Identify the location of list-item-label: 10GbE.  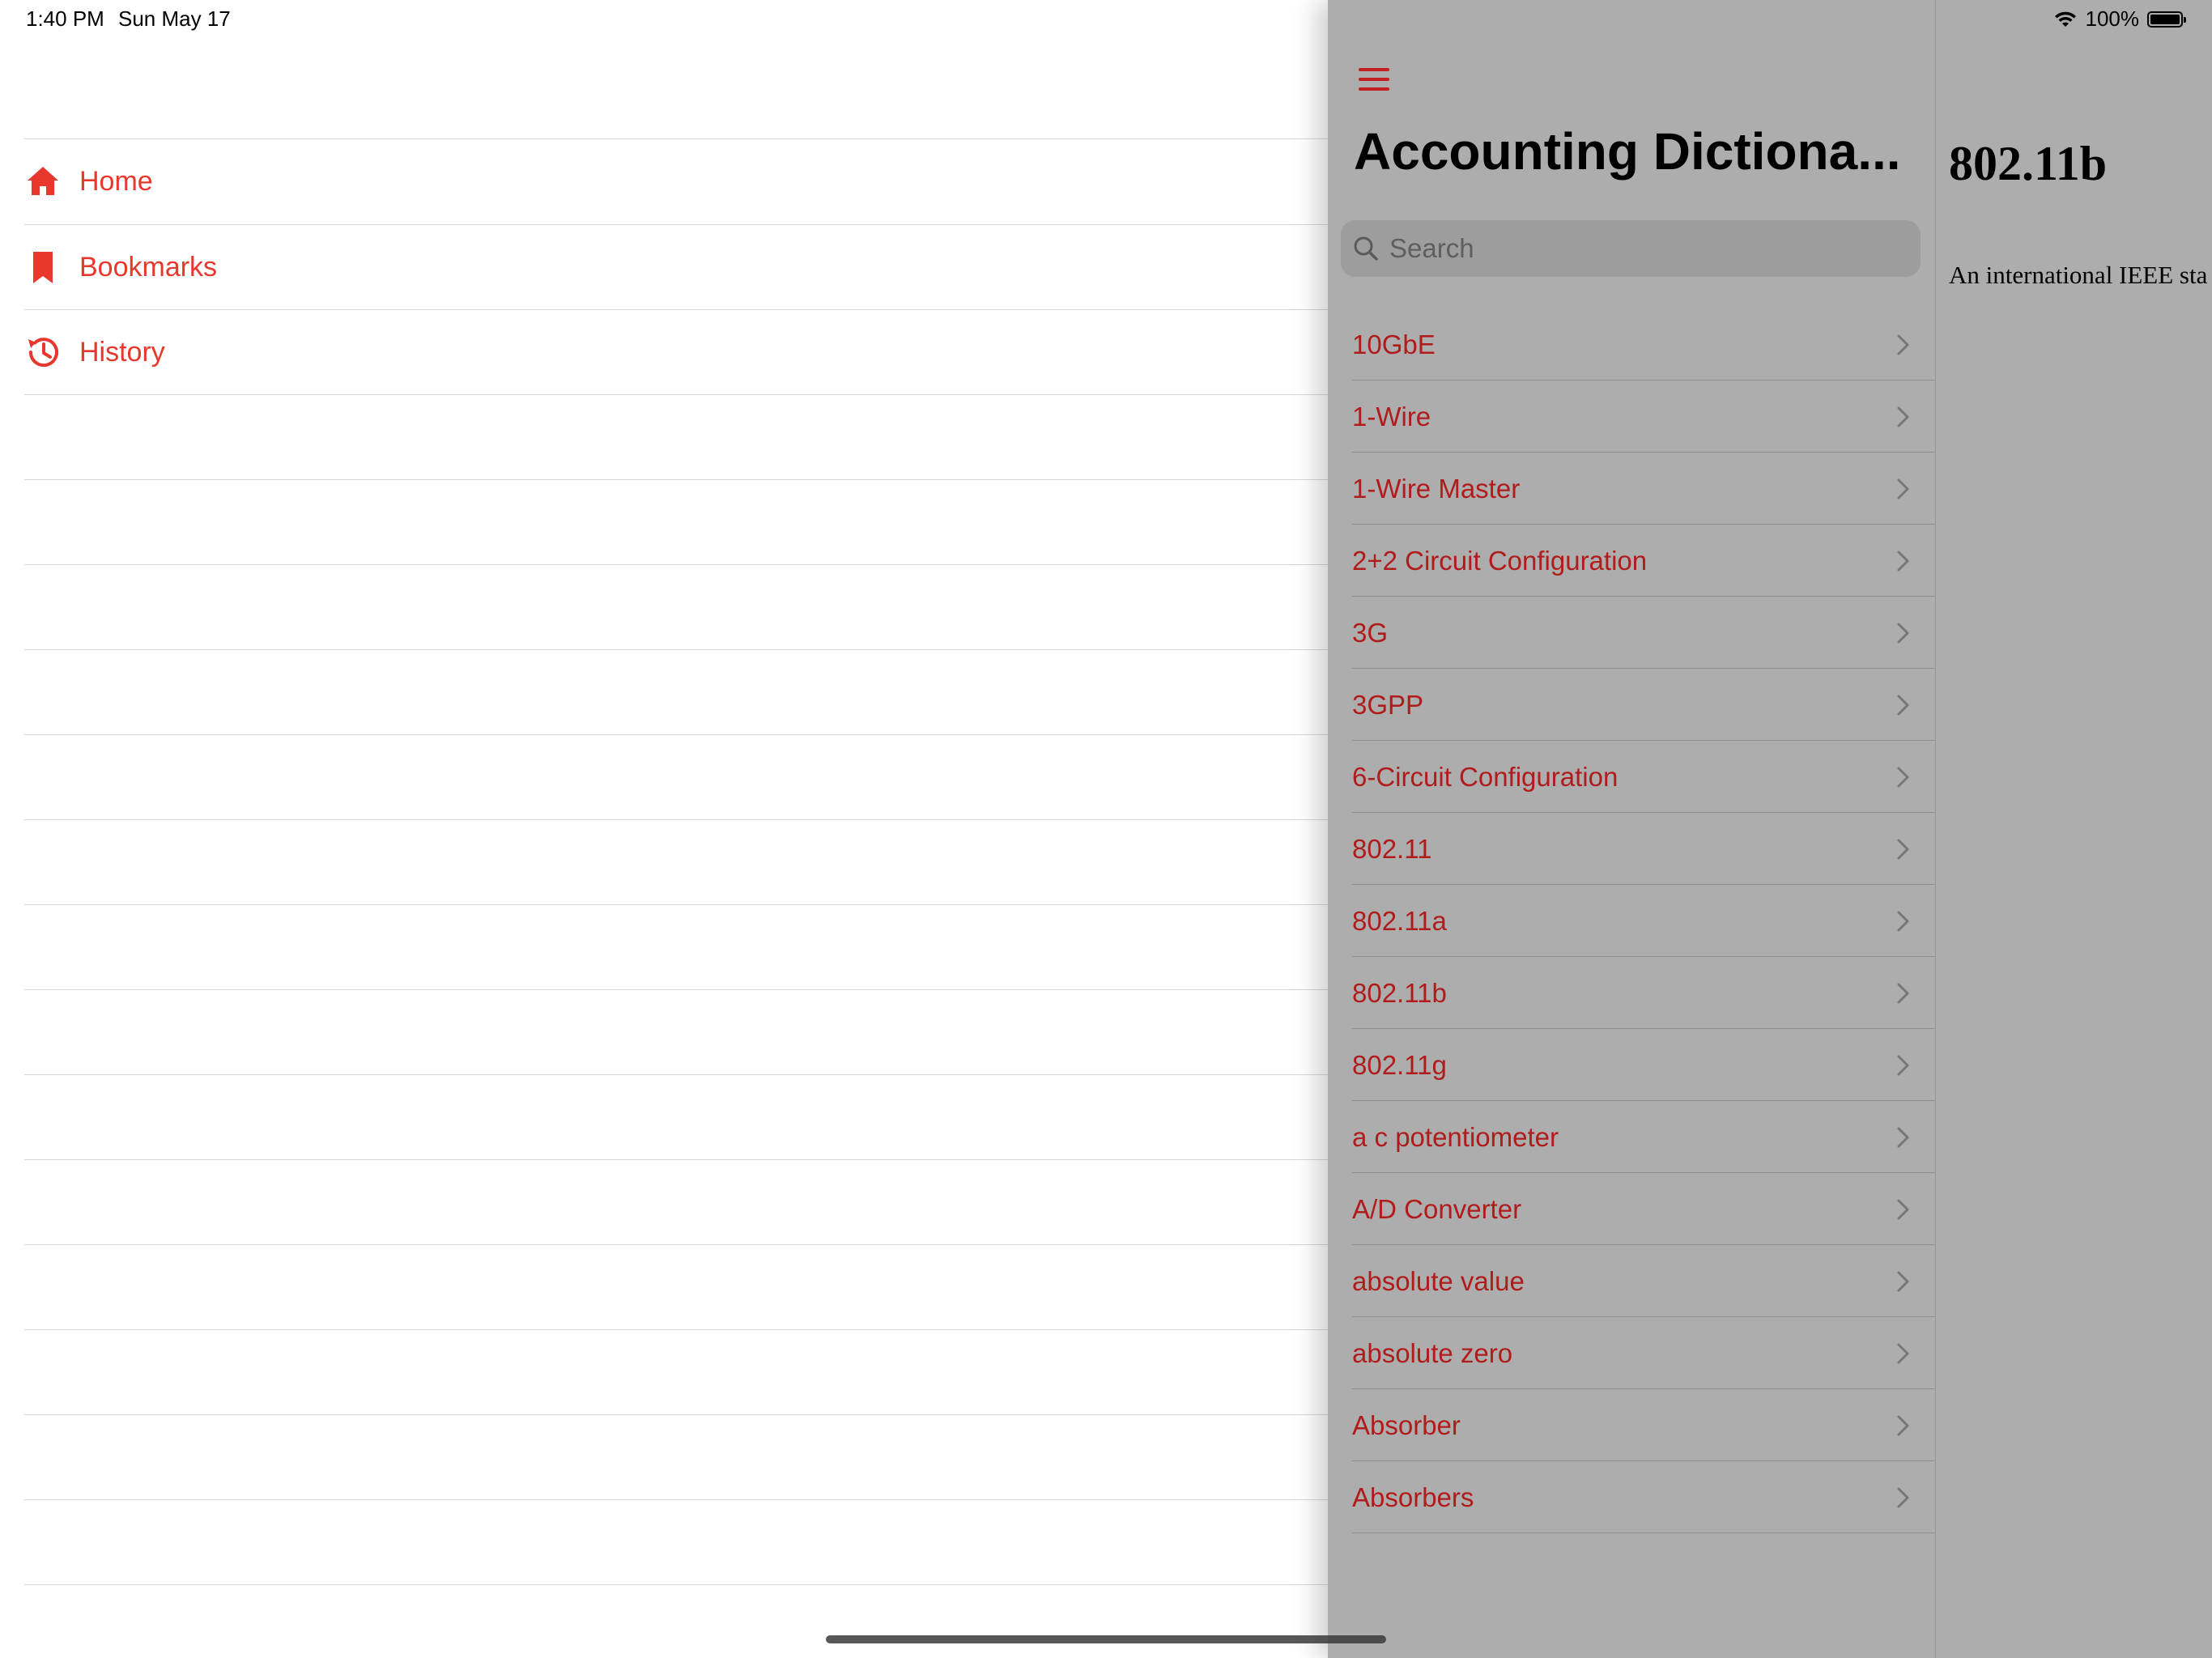
(1394, 344).